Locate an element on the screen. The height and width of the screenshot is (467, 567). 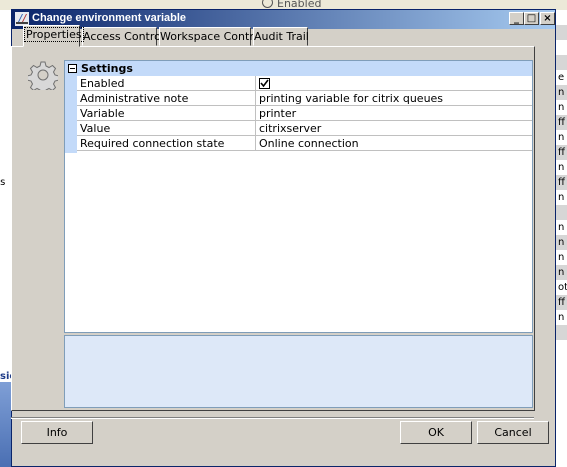
property-key: Enabled is located at coordinates (102, 83).